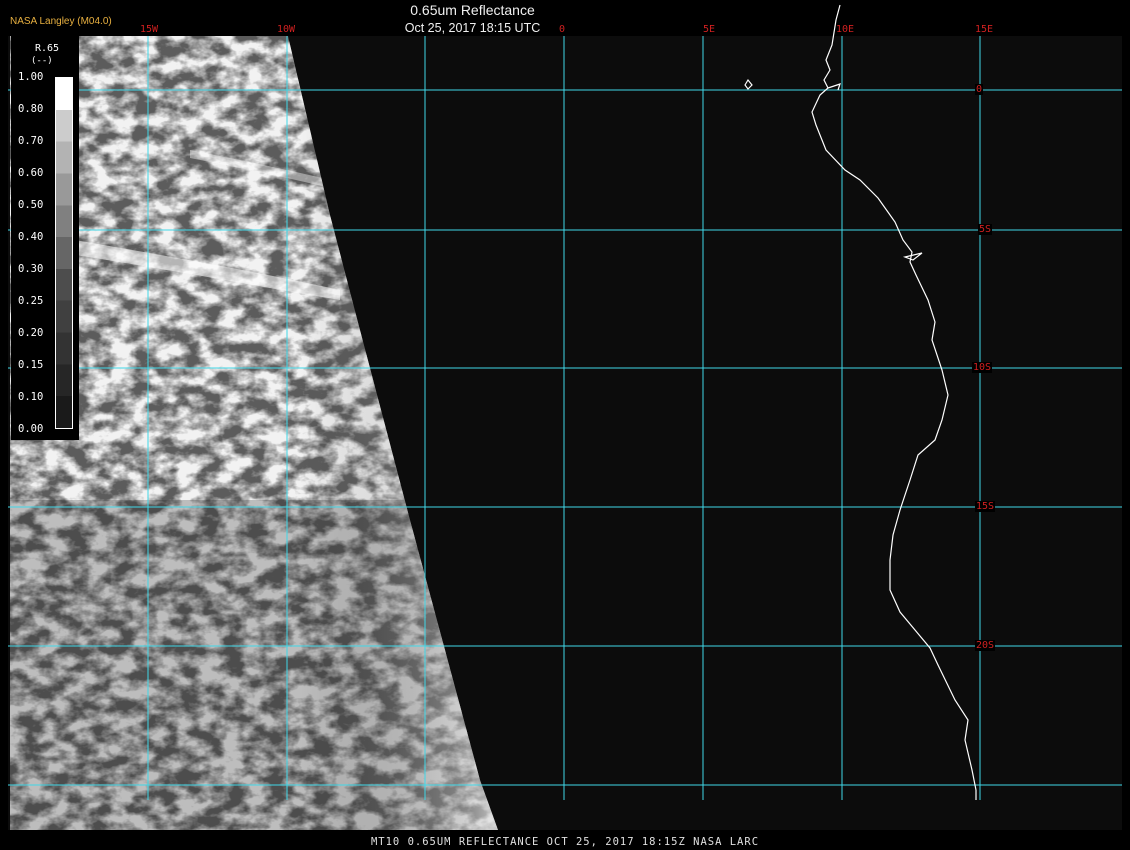 The height and width of the screenshot is (850, 1130). What do you see at coordinates (984, 29) in the screenshot?
I see `lon-label: 15E` at bounding box center [984, 29].